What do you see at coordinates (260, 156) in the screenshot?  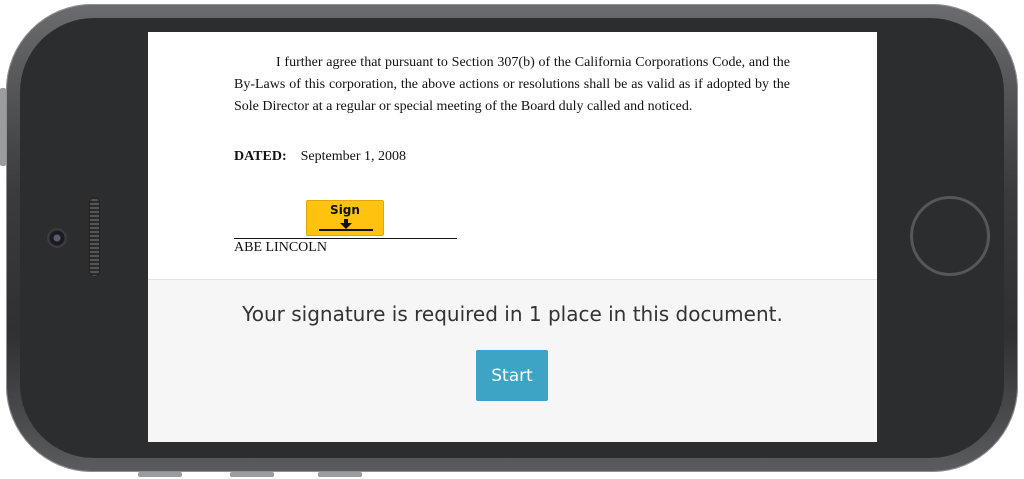 I see `dated-label: DATED:` at bounding box center [260, 156].